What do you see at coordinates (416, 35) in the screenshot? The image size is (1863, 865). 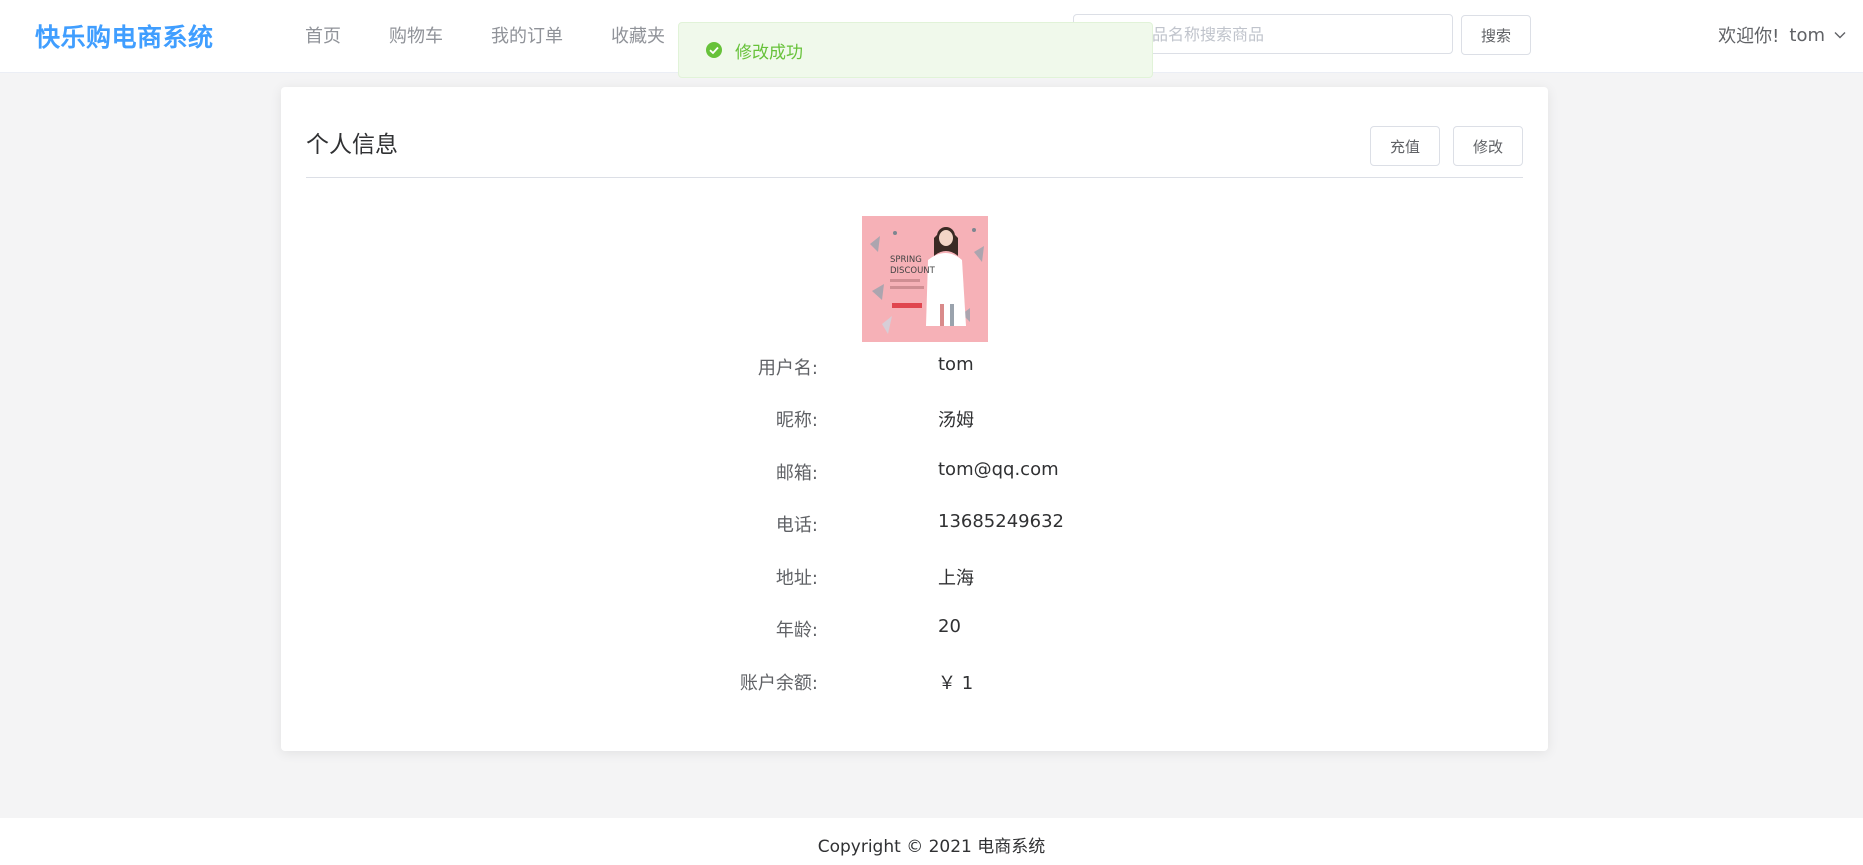 I see `nav-item-cart: 购物车` at bounding box center [416, 35].